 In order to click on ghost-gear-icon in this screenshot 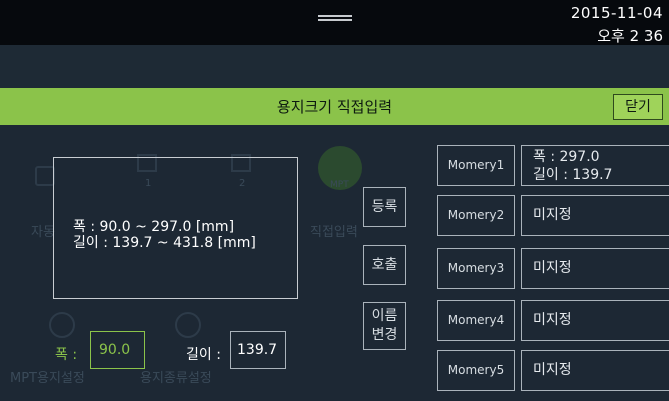, I will do `click(62, 325)`.